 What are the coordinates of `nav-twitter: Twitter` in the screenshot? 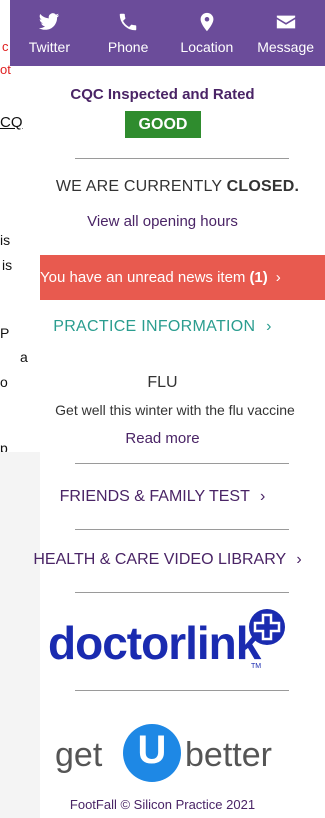 It's located at (49, 33).